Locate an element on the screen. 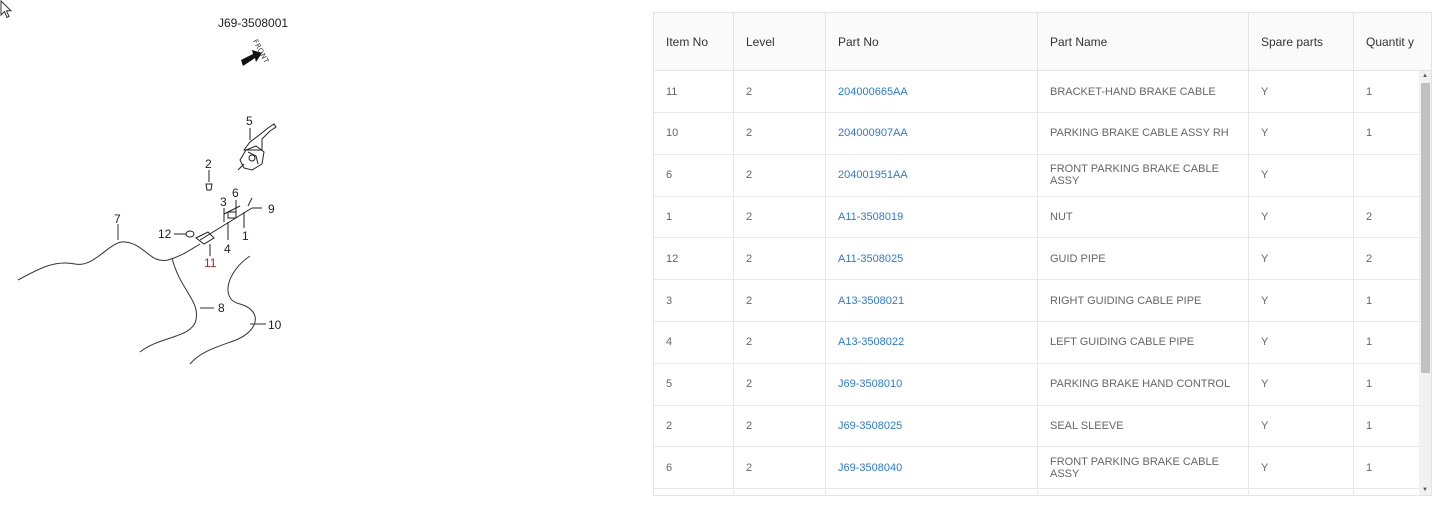 This screenshot has width=1445, height=506. cell-item-no: 1 is located at coordinates (694, 217).